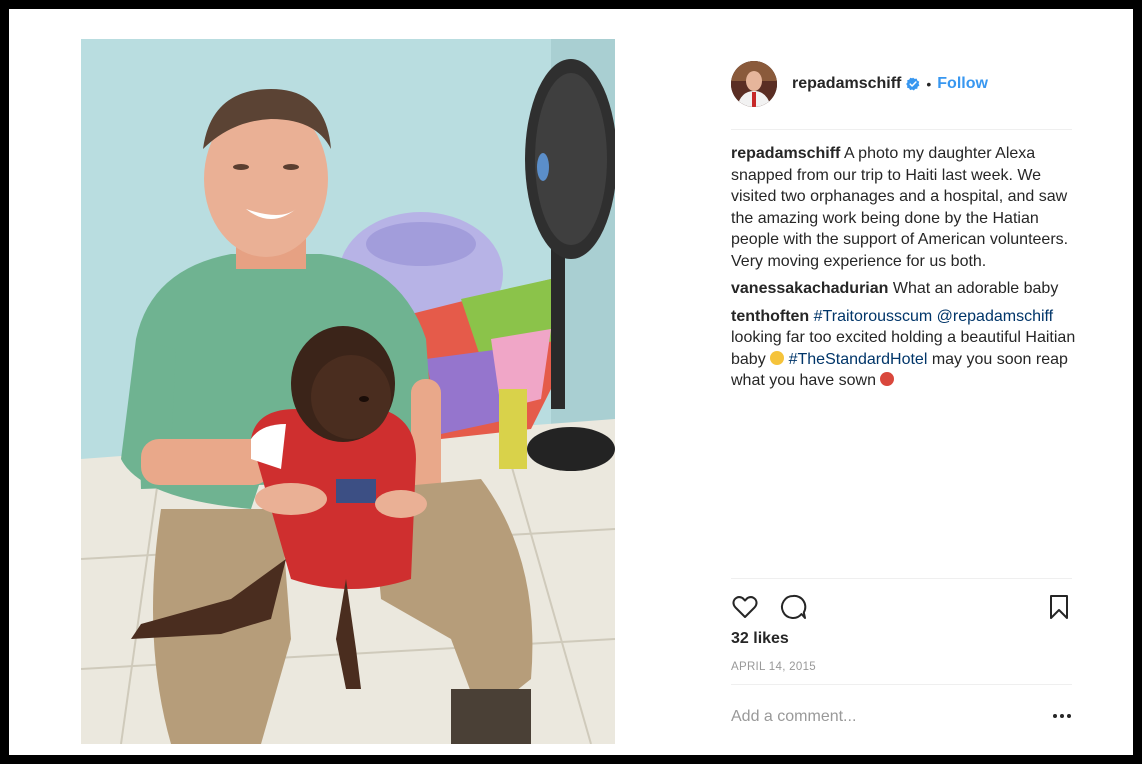 The height and width of the screenshot is (764, 1142). I want to click on unamused-face-emoji-icon, so click(777, 357).